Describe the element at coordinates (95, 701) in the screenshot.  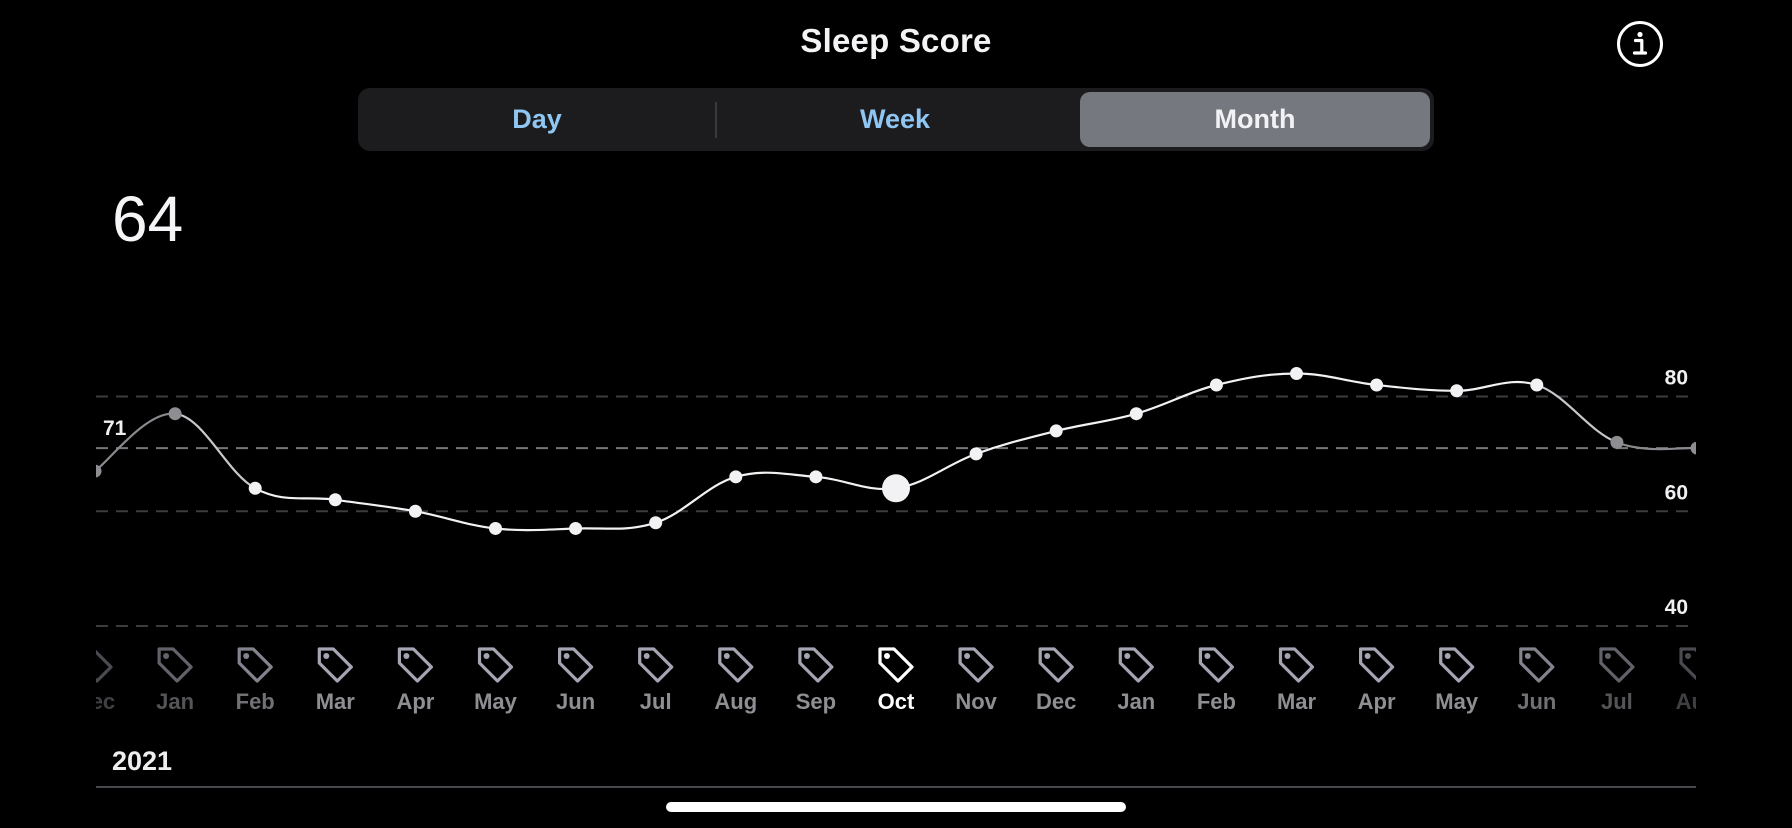
I see `month-label: Dec` at that location.